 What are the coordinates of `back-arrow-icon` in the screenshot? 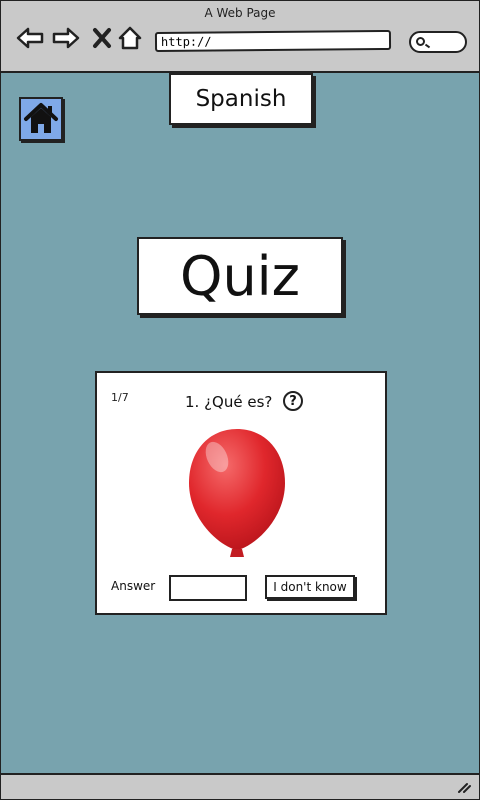 It's located at (30, 38).